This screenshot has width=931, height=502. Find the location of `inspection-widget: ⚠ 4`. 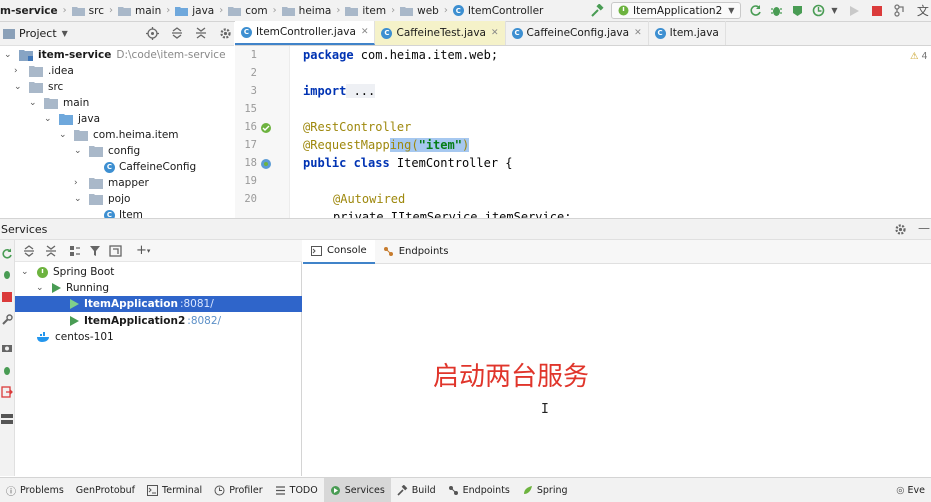

inspection-widget: ⚠ 4 is located at coordinates (919, 56).